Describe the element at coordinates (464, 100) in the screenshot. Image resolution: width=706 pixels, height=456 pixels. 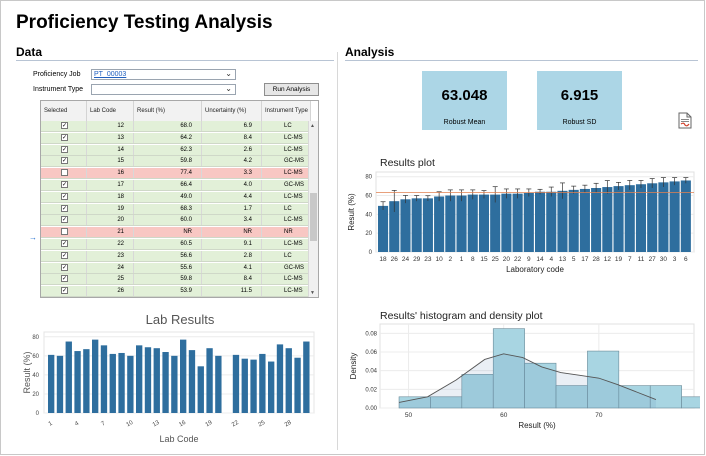
I see `robust-mean-card: 63.048 Robust Mean` at that location.